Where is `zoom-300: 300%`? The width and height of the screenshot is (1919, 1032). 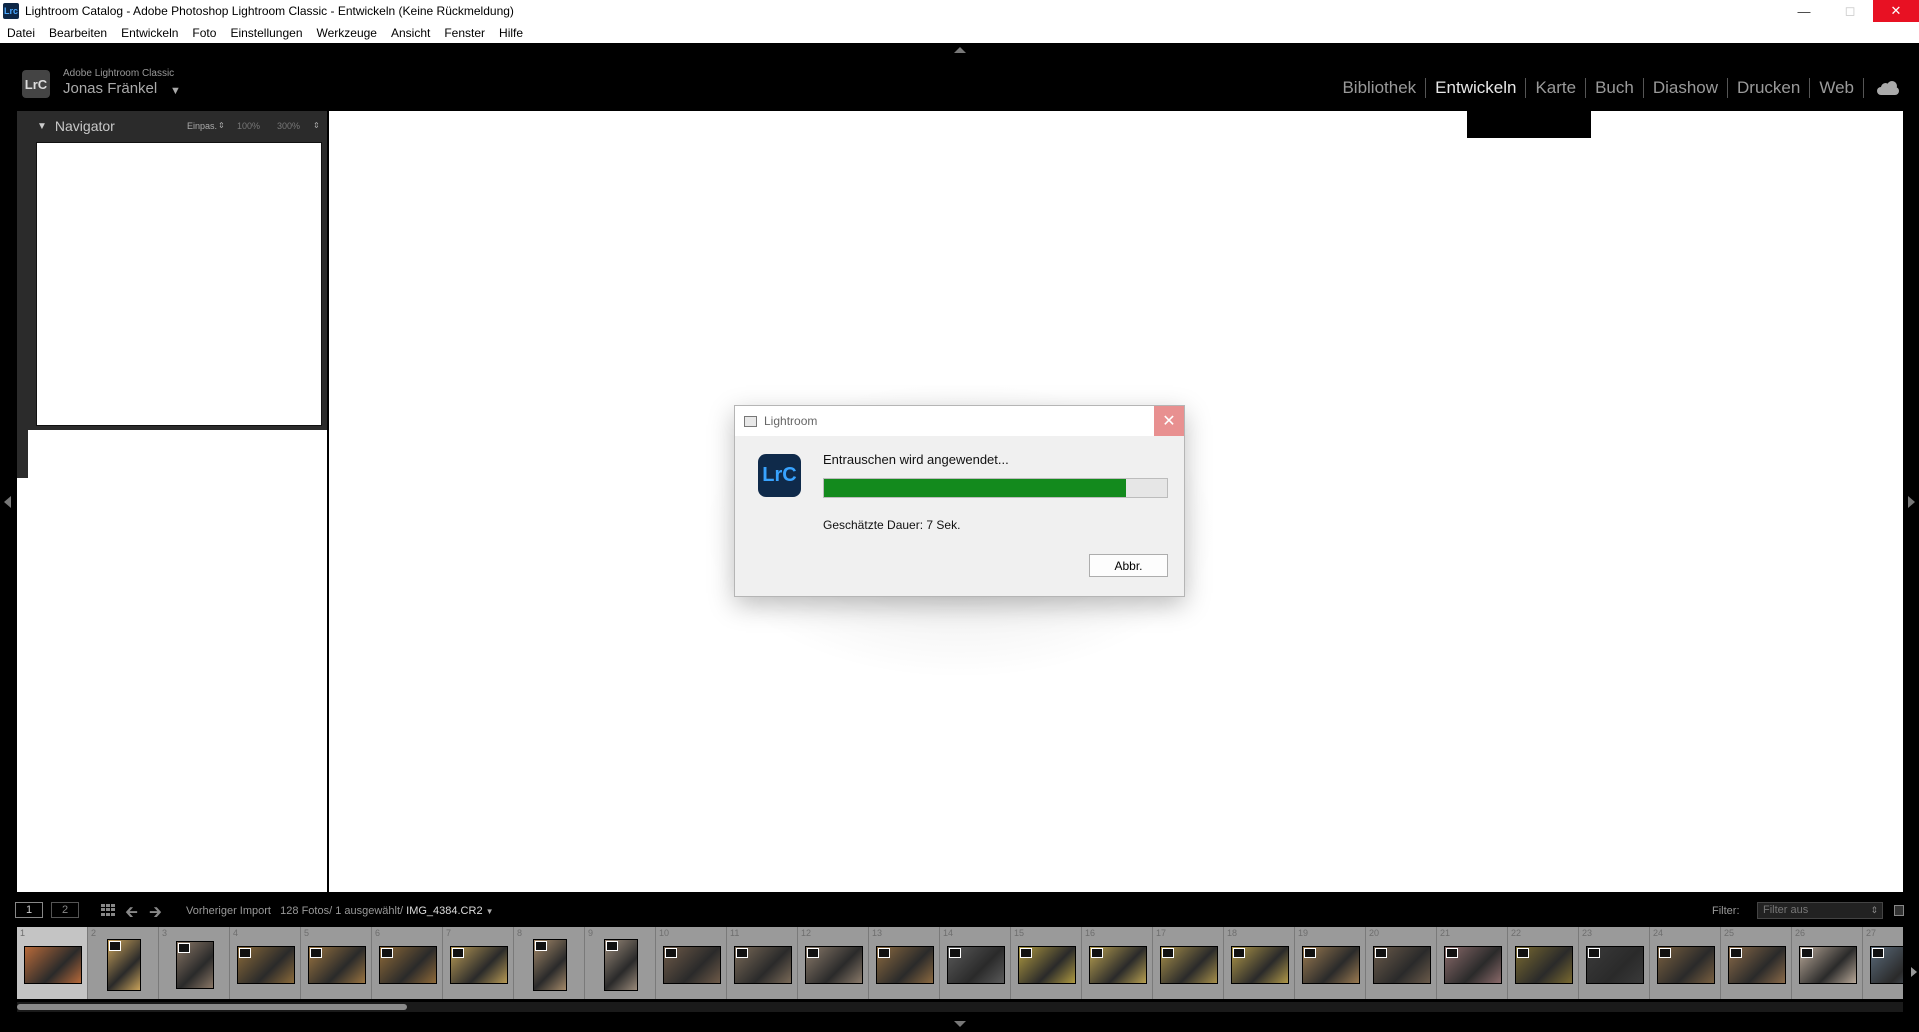
zoom-300: 300% is located at coordinates (288, 126).